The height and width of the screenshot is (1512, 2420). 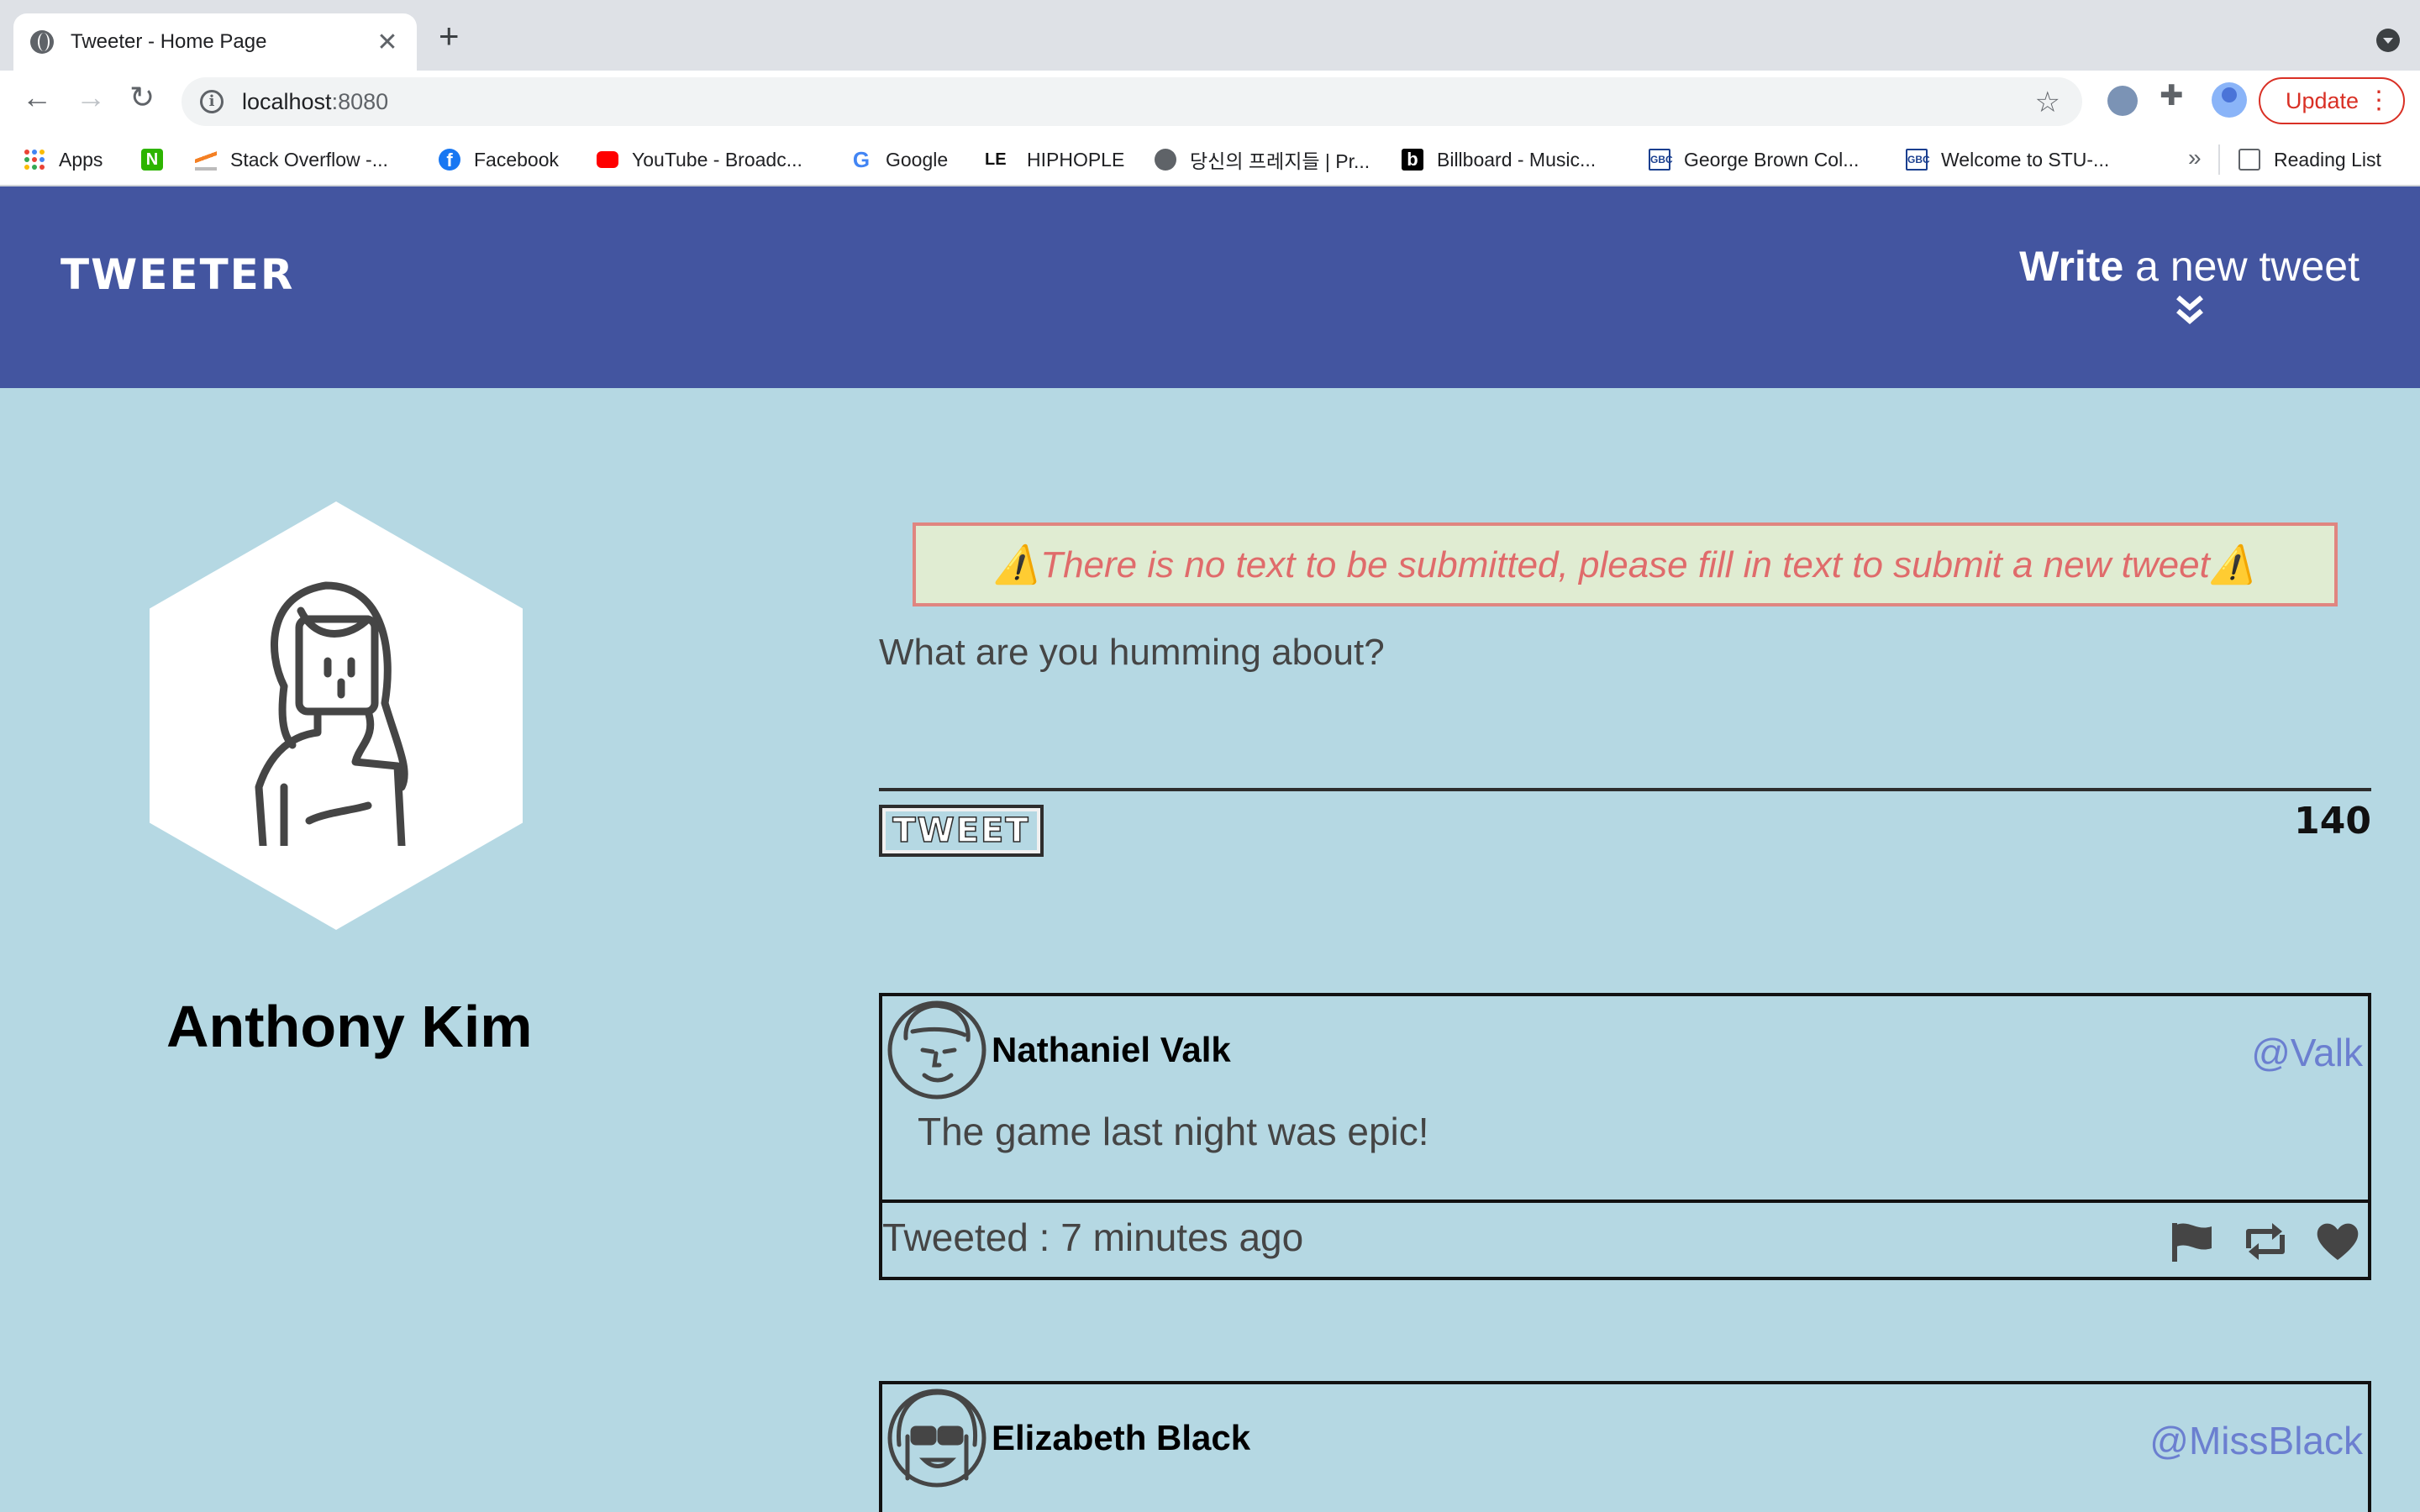 I want to click on tweet-header: Elizabeth Black @MissBlack, so click(x=1625, y=1439).